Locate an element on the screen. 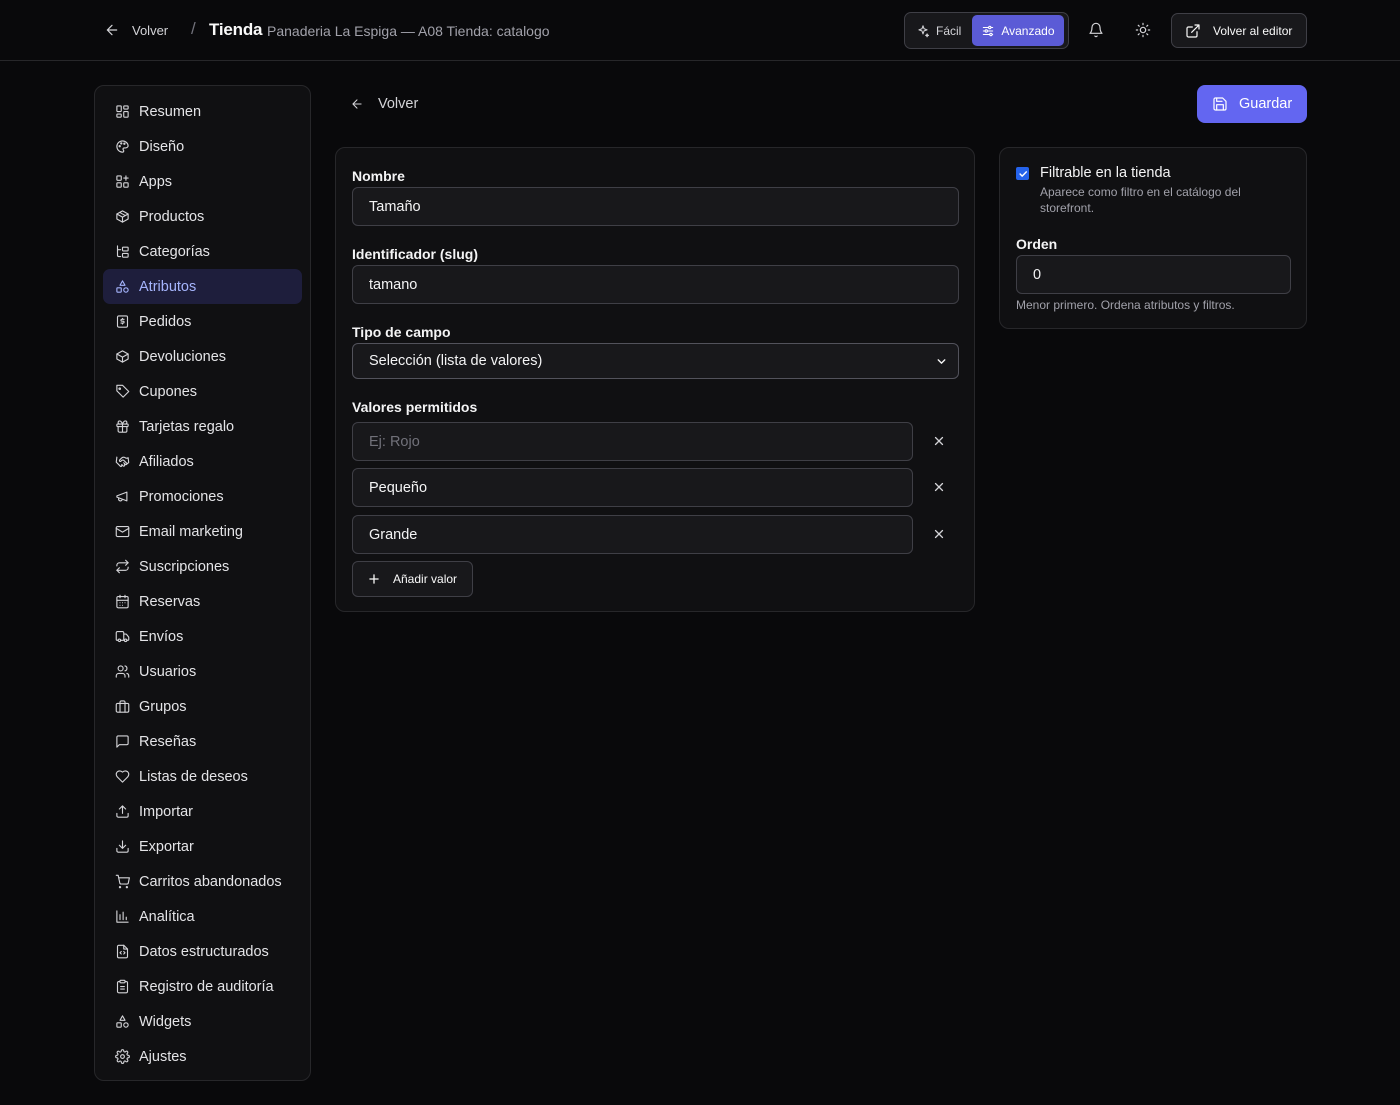 The width and height of the screenshot is (1400, 1105). topbar-back-link: Volver is located at coordinates (136, 30).